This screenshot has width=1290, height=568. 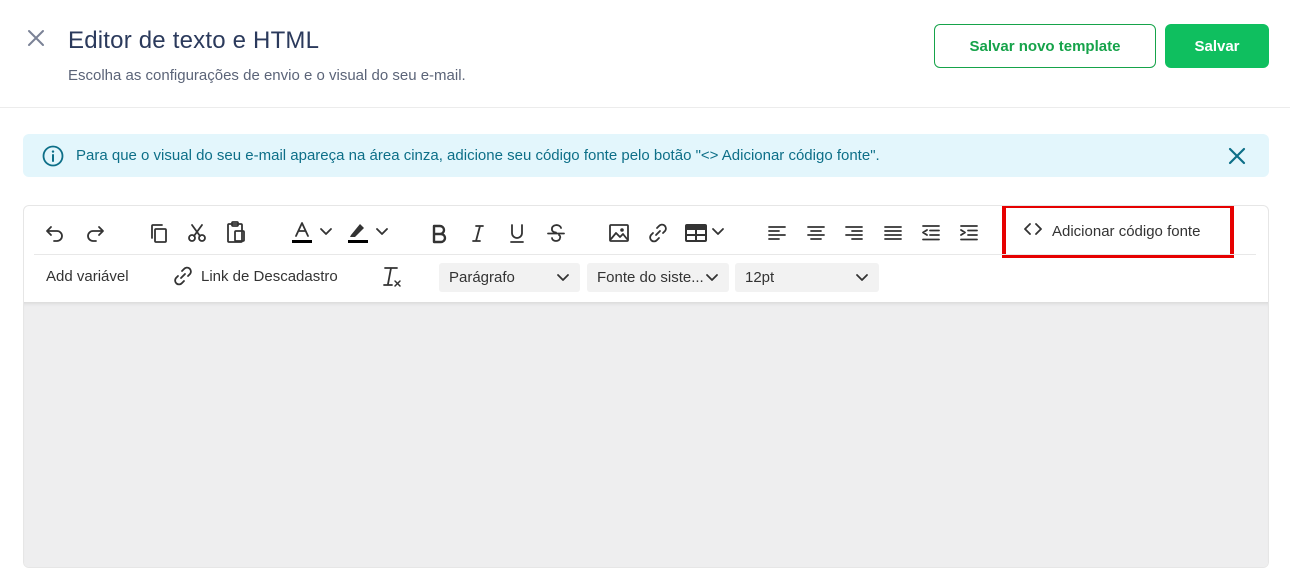 I want to click on redo-icon, so click(x=95, y=233).